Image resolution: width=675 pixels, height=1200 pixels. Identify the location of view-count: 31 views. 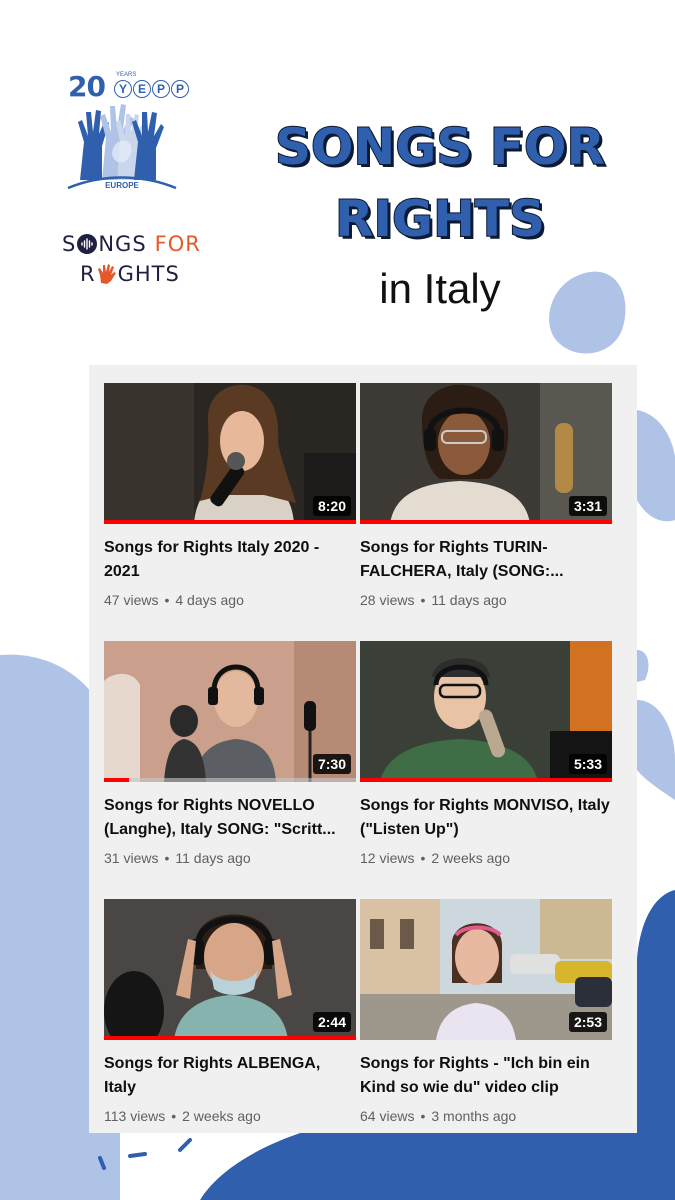
(131, 858).